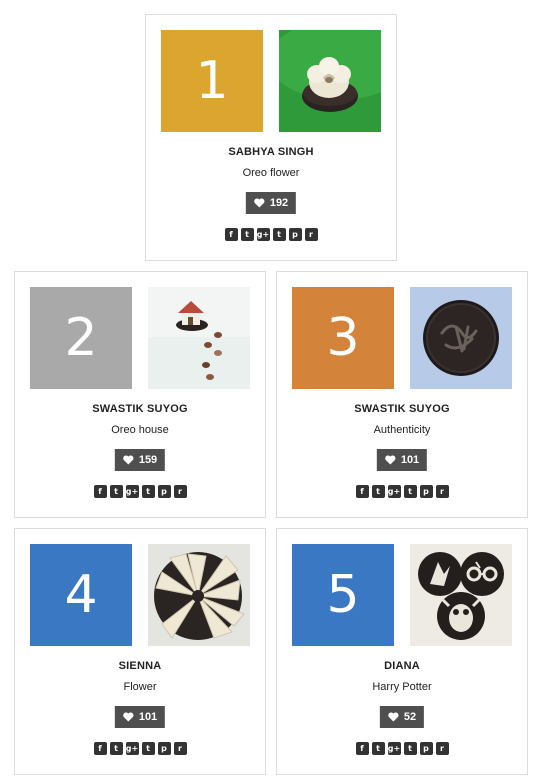 The image size is (537, 781). What do you see at coordinates (402, 651) in the screenshot?
I see `entry-card-5: 5 DIANA Harry Potter 52 f t g+ t p r` at bounding box center [402, 651].